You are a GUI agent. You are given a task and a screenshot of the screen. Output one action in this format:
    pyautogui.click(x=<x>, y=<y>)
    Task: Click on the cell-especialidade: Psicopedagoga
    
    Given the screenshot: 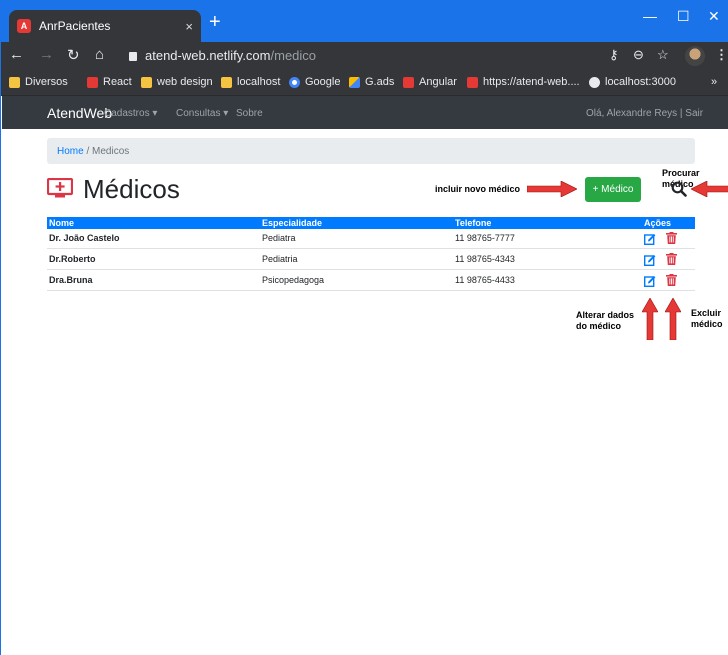 What is the action you would take?
    pyautogui.click(x=293, y=280)
    